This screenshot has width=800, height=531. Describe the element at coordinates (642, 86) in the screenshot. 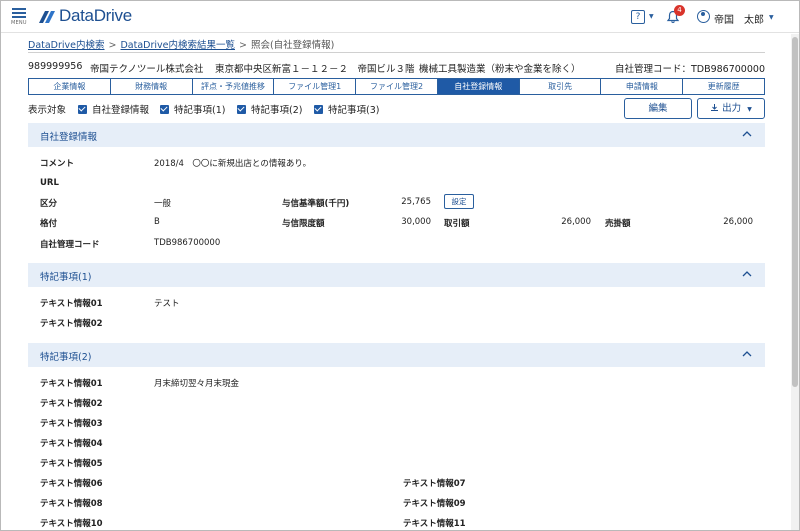

I see `tab-application-info: 申請情報` at that location.